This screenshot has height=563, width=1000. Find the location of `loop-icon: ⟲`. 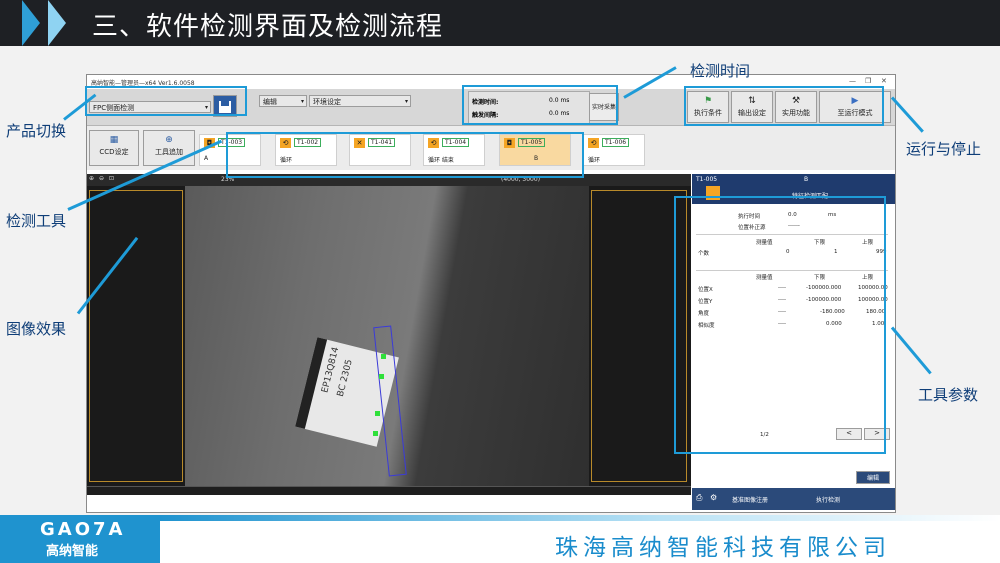

loop-icon: ⟲ is located at coordinates (593, 143).